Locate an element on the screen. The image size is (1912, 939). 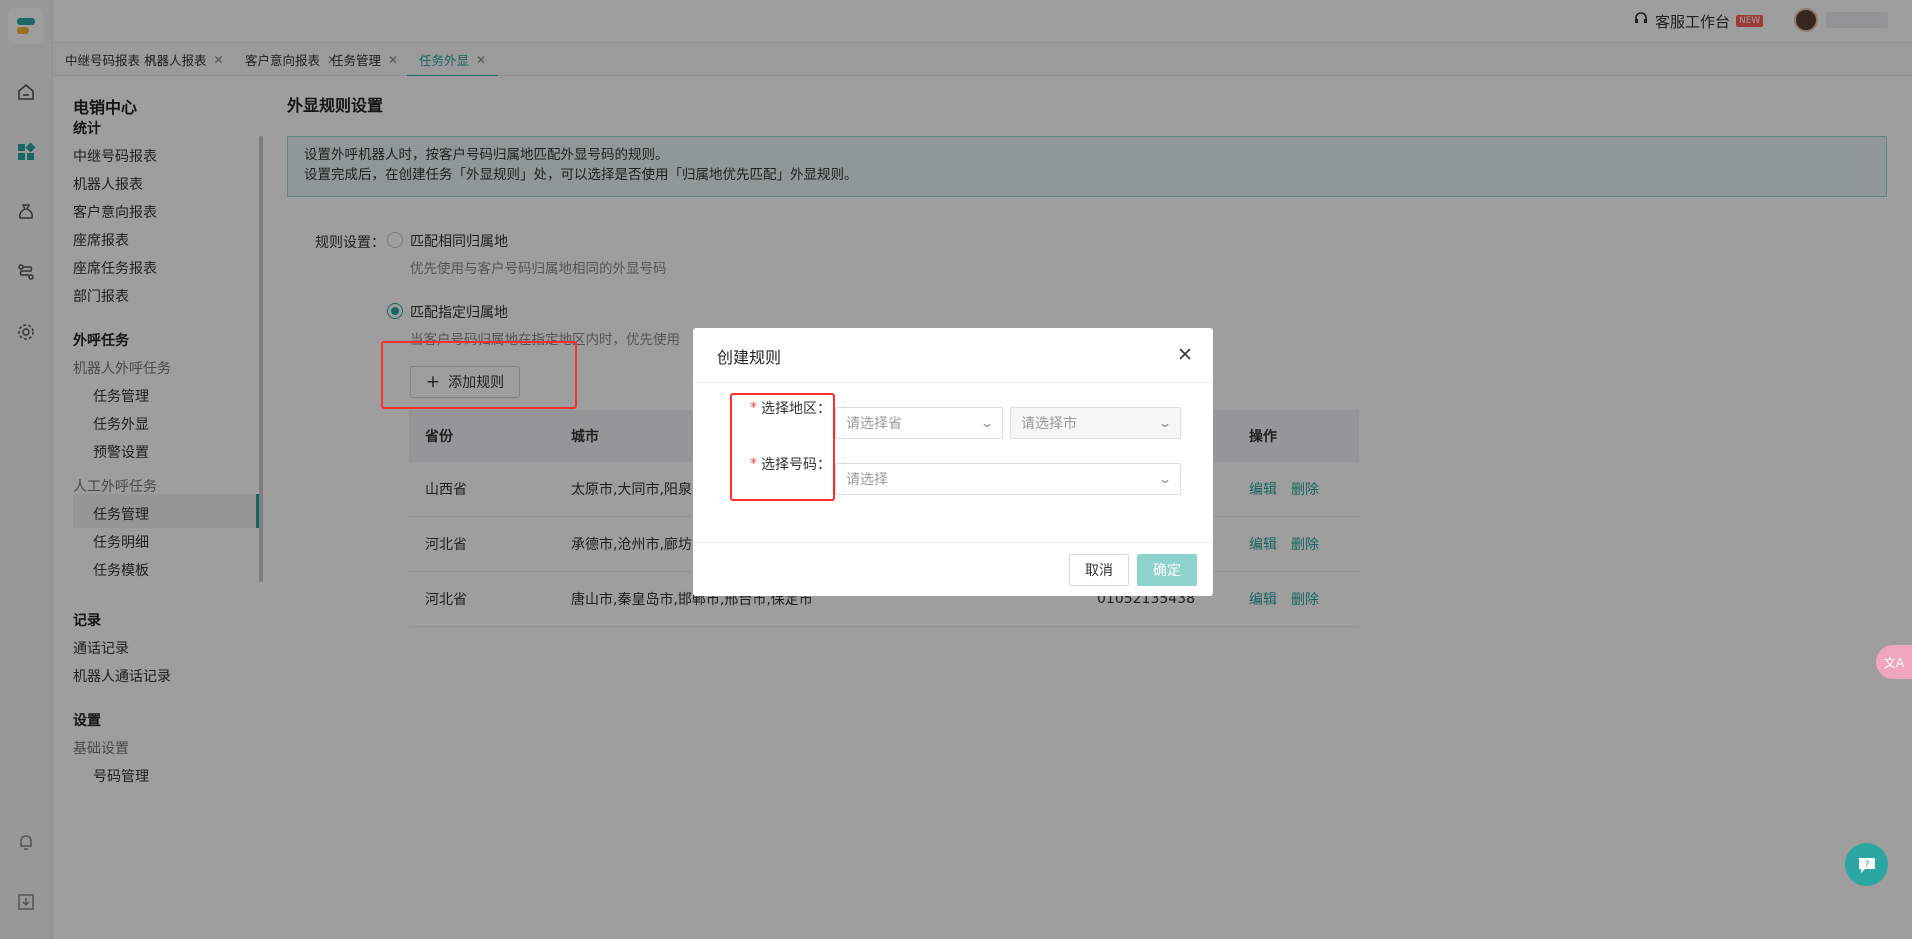
dialog-title: 创建规则 is located at coordinates (749, 357).